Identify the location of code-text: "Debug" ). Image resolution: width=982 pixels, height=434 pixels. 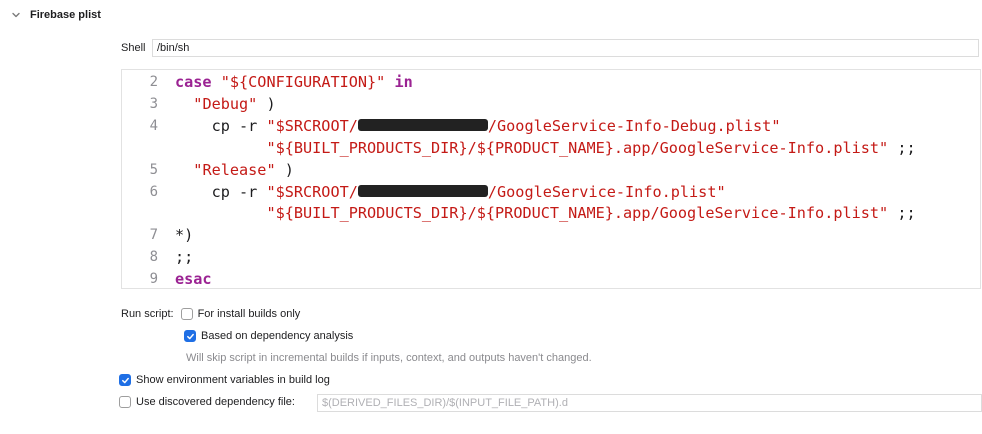
(234, 103).